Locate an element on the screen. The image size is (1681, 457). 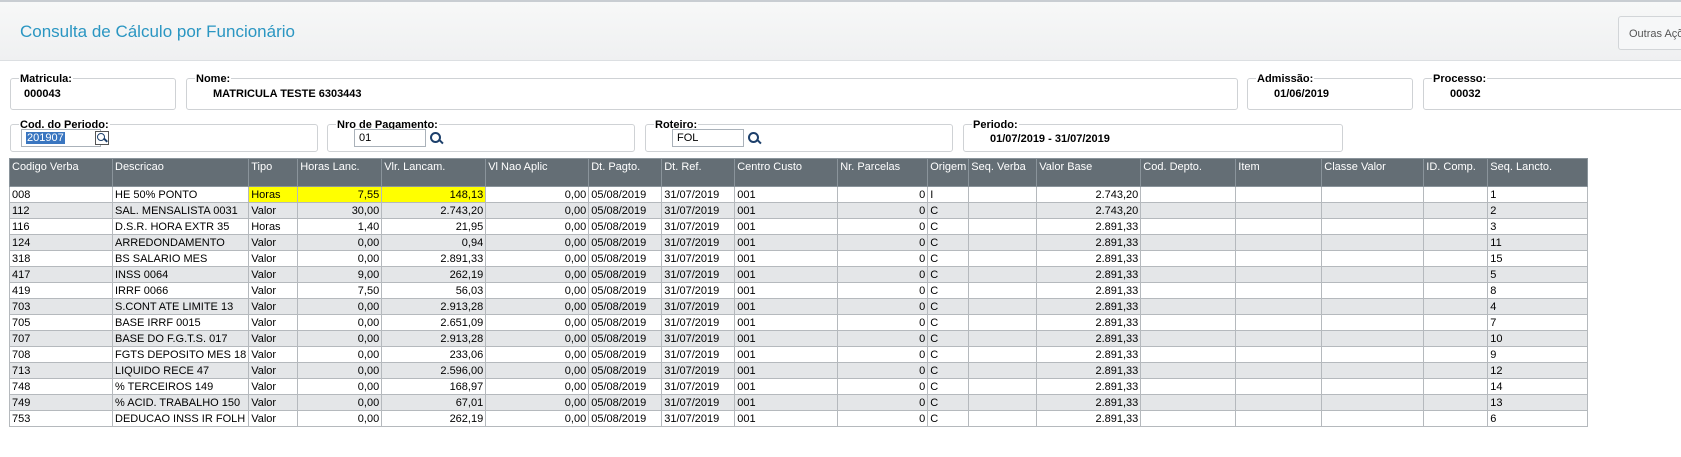
column-header: Item is located at coordinates (1279, 172).